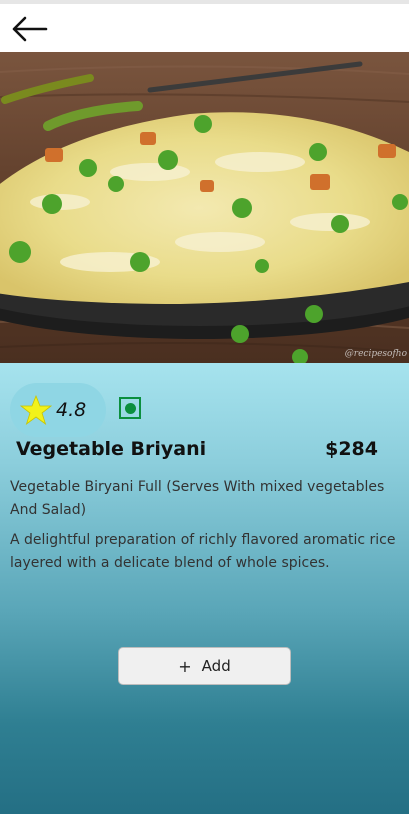 The width and height of the screenshot is (409, 814). What do you see at coordinates (351, 449) in the screenshot?
I see `product-price: $284` at bounding box center [351, 449].